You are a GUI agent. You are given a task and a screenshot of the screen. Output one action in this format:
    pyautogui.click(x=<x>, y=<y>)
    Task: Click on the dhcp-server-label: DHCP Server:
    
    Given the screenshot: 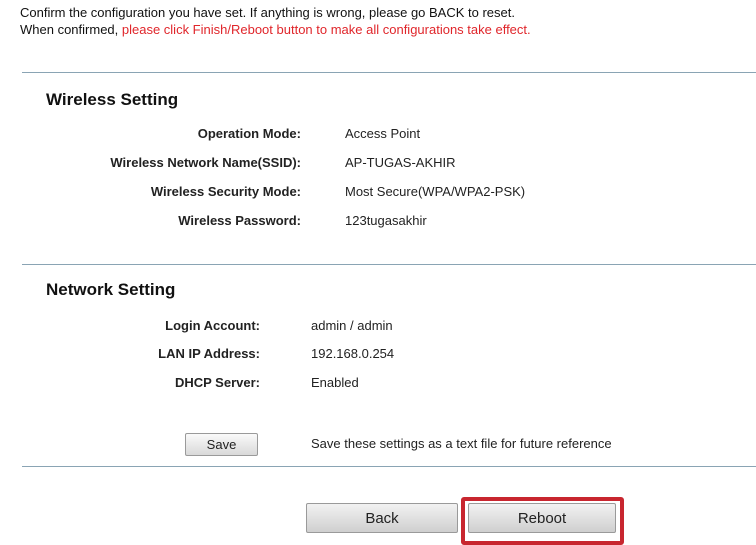 What is the action you would take?
    pyautogui.click(x=217, y=382)
    